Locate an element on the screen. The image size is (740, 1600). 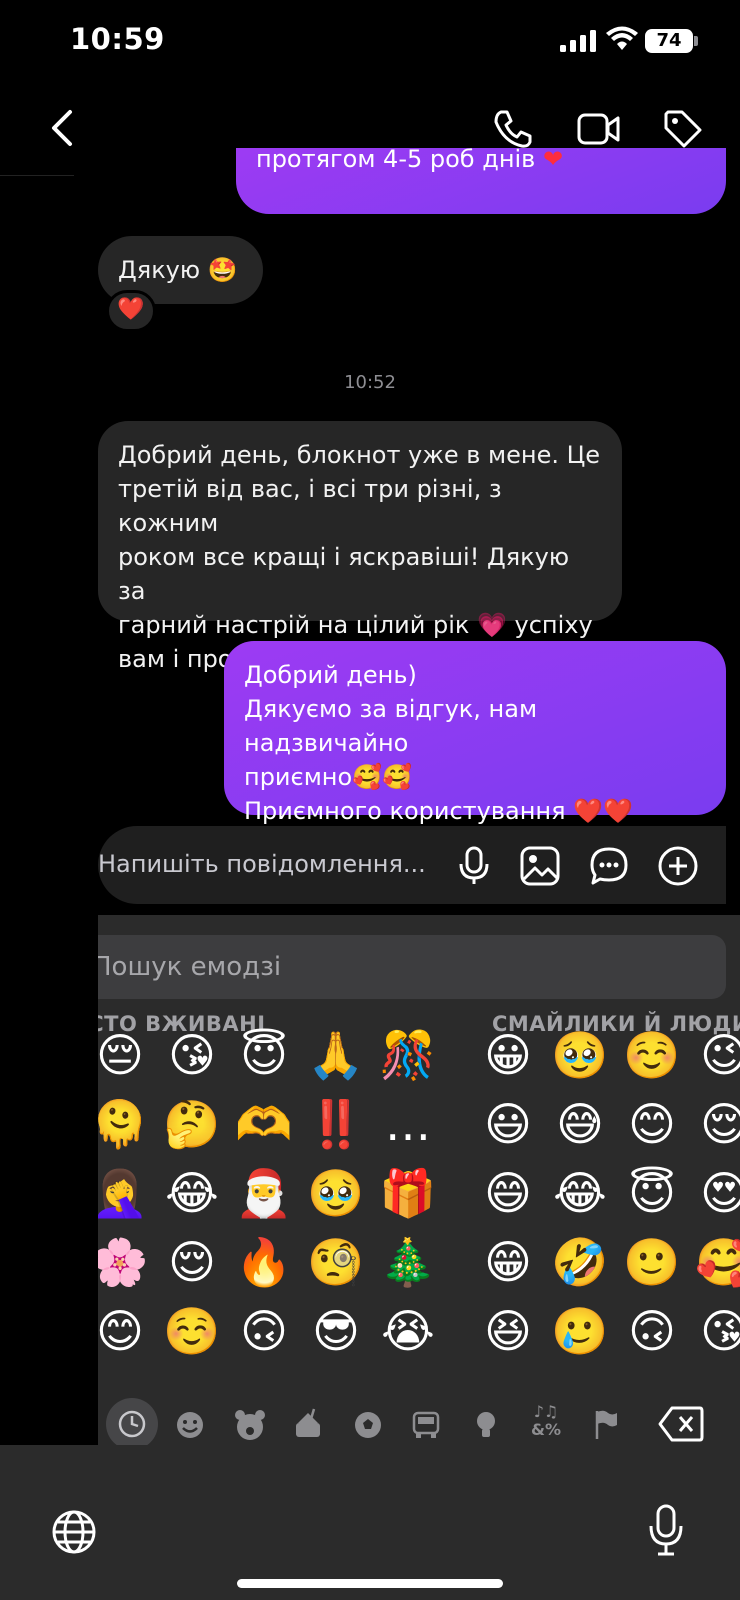
keyboard-side-margin is located at coordinates (49, 1180).